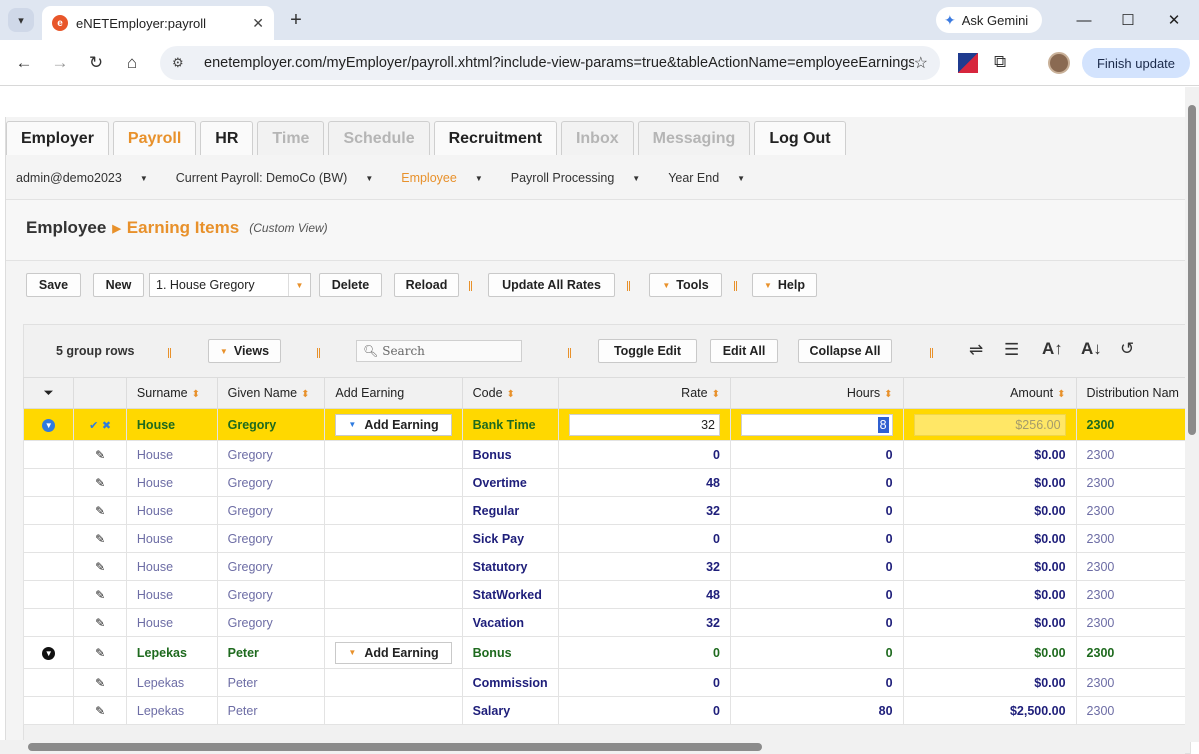 The height and width of the screenshot is (754, 1199). What do you see at coordinates (800, 138) in the screenshot?
I see `tab-logout: Log Out` at bounding box center [800, 138].